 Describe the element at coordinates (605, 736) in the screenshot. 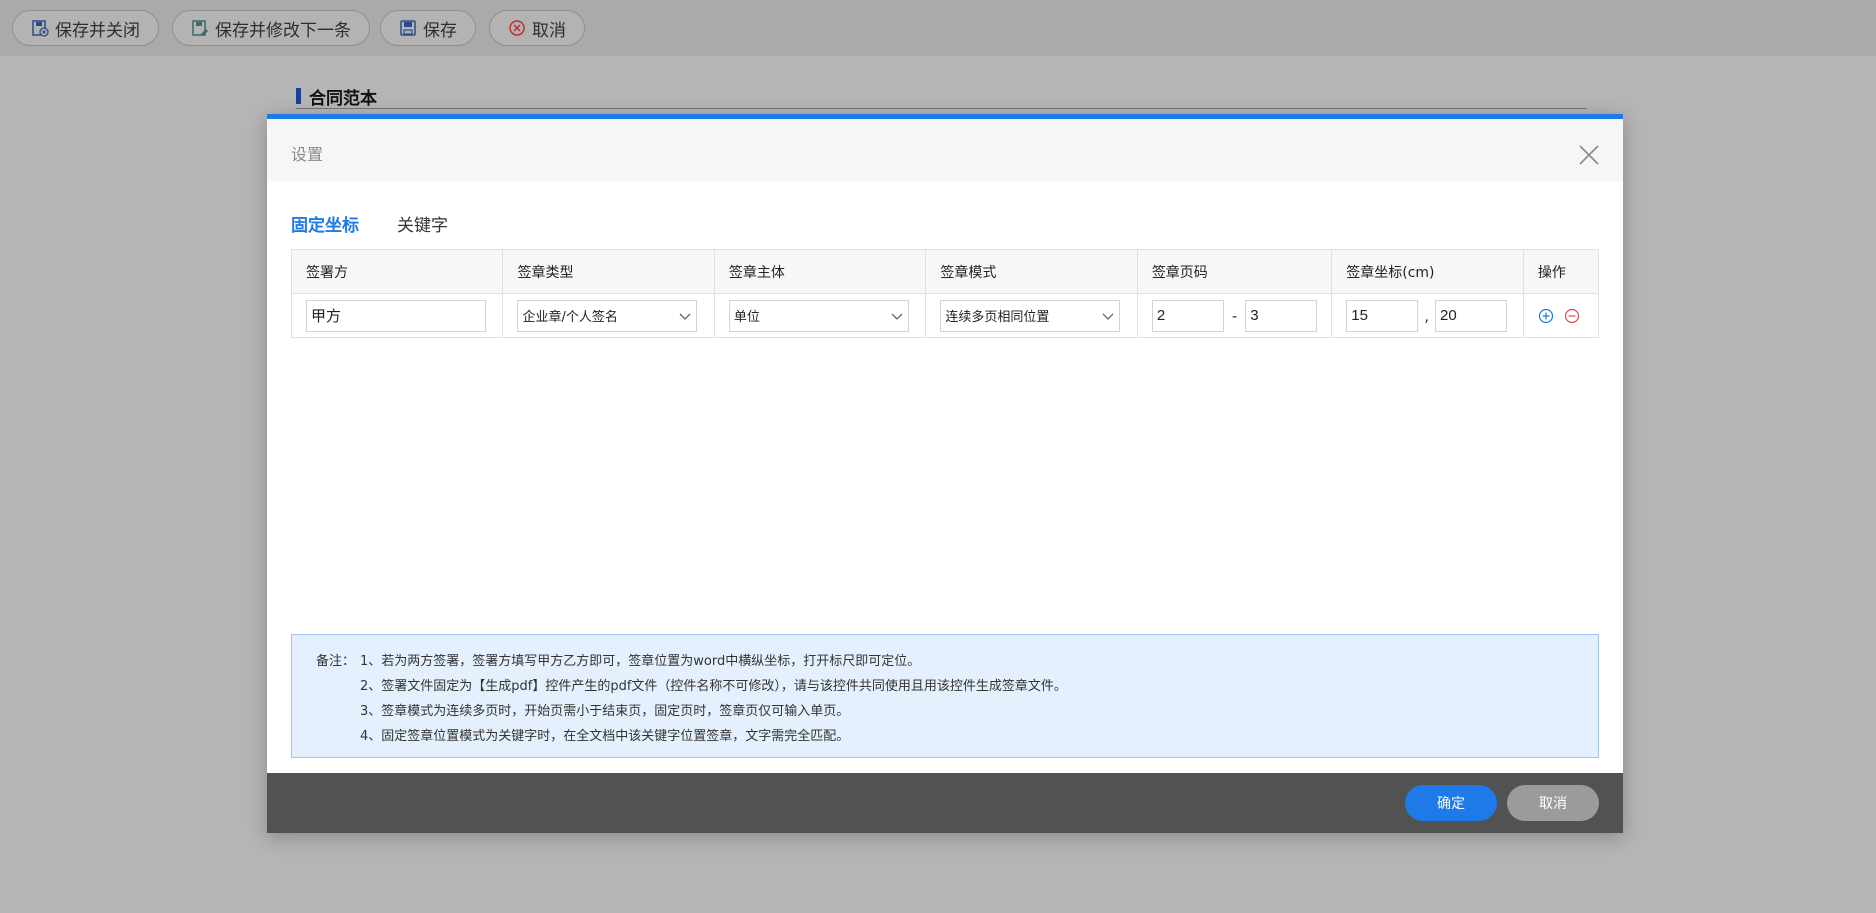

I see `note-text: 4、固定签章位置模式为关键字时，在全文档中该关键字位置签章，文字需完全匹配。` at that location.